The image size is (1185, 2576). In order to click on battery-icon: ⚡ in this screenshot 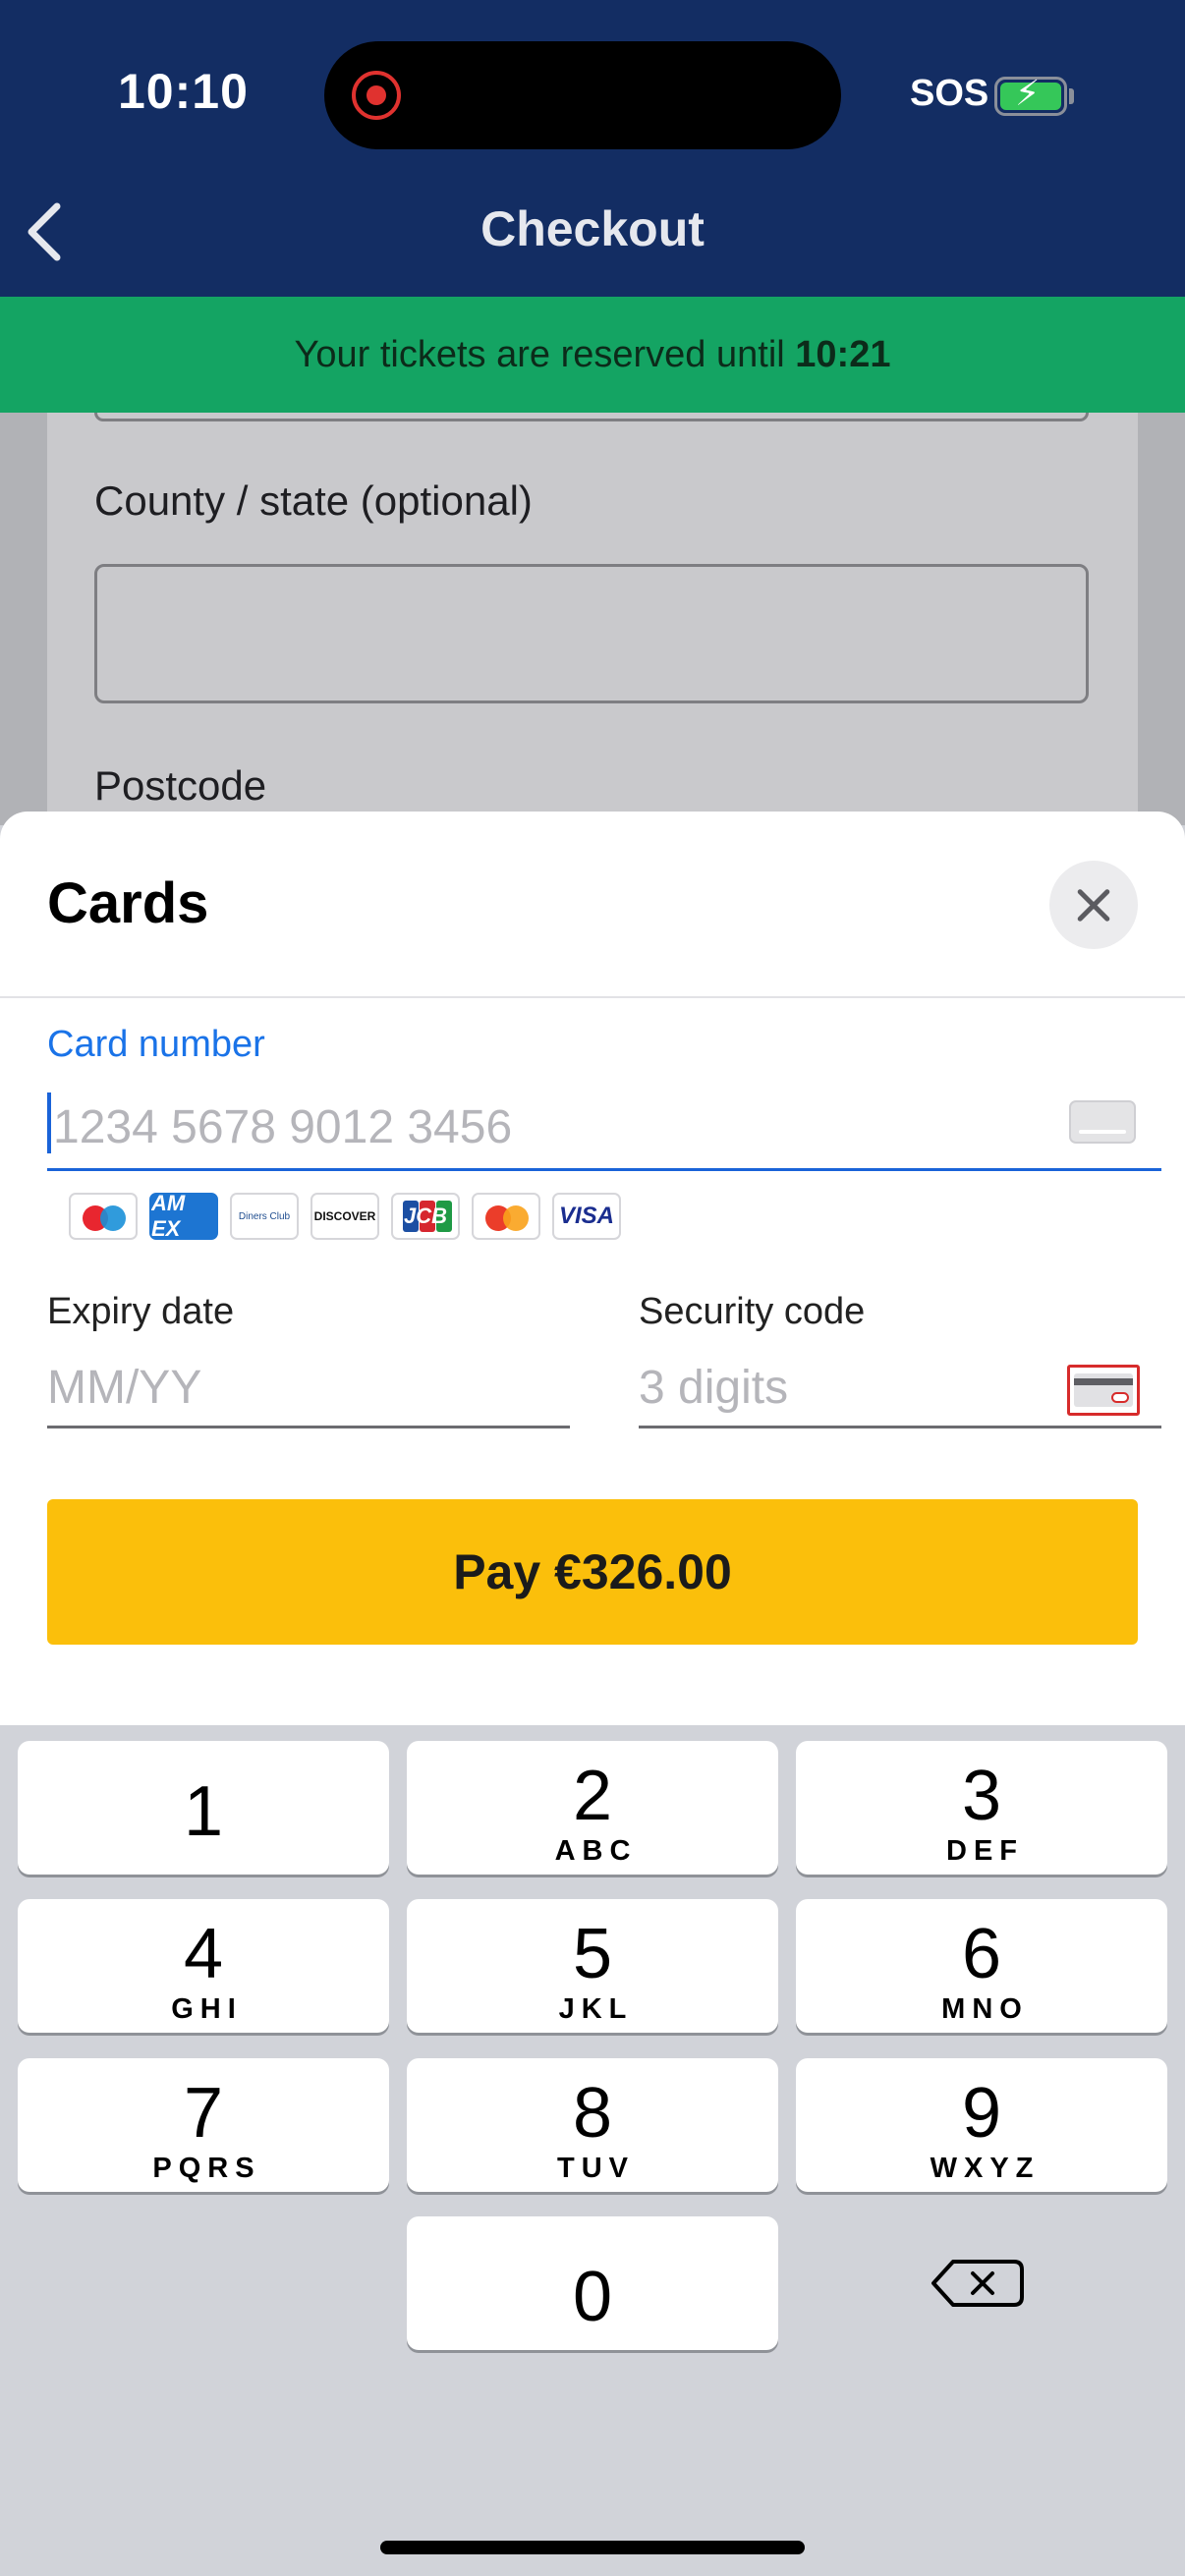, I will do `click(1030, 94)`.